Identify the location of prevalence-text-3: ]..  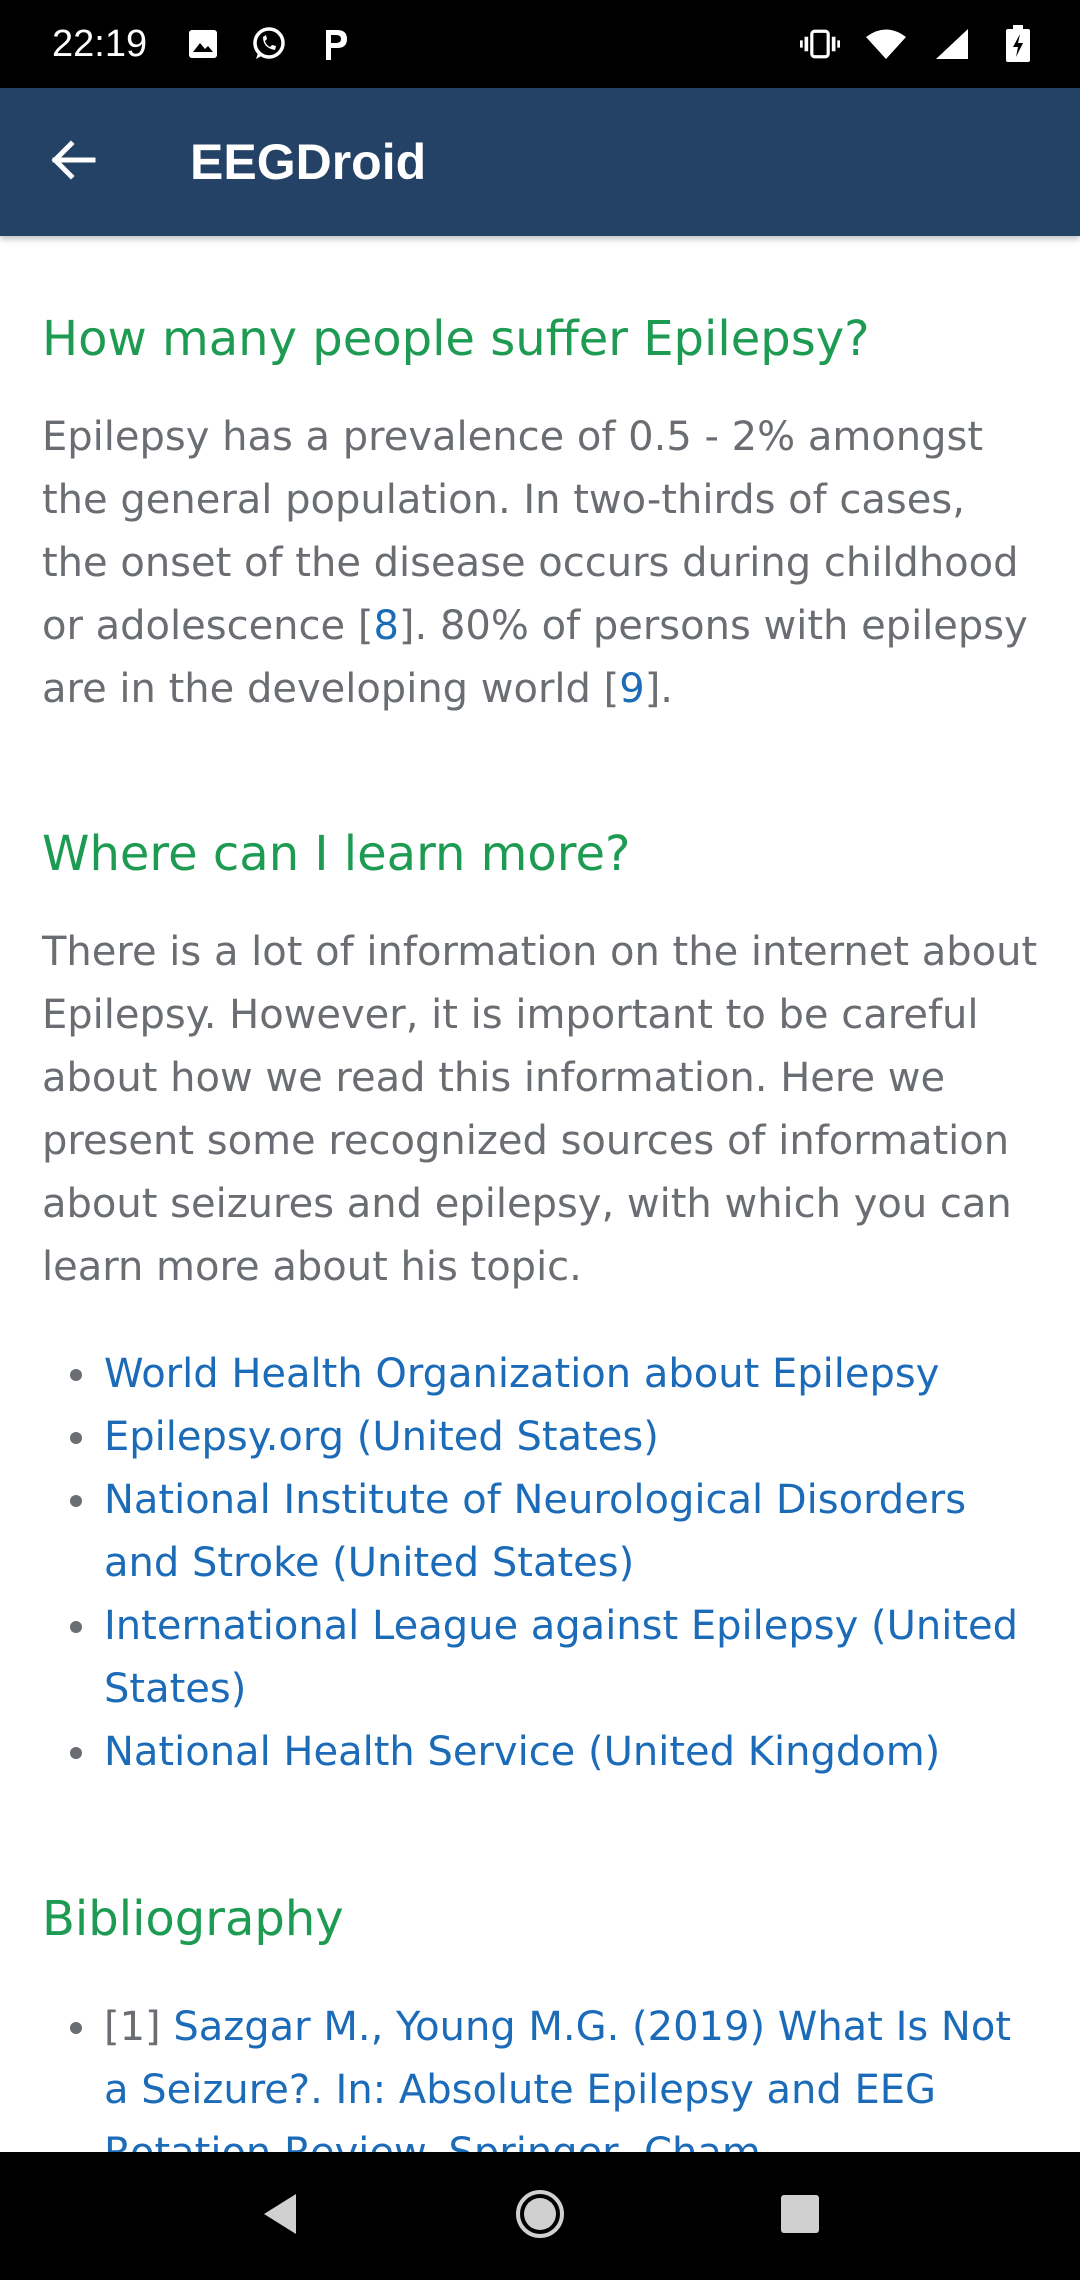
(659, 689).